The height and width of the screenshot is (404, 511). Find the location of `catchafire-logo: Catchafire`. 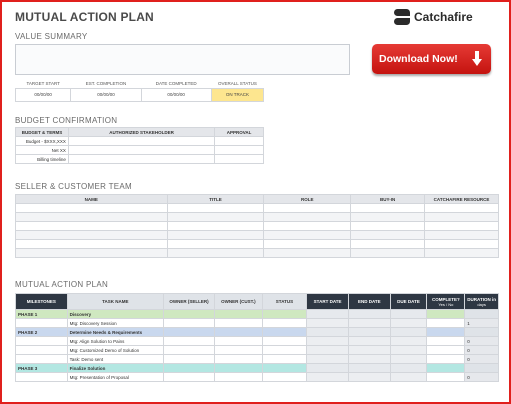

catchafire-logo: Catchafire is located at coordinates (433, 17).